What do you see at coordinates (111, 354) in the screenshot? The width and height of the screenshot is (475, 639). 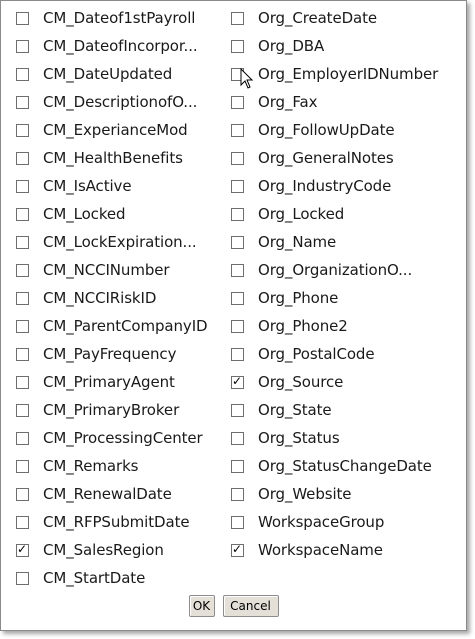 I see `field-option-row: CM_PayFrequency` at bounding box center [111, 354].